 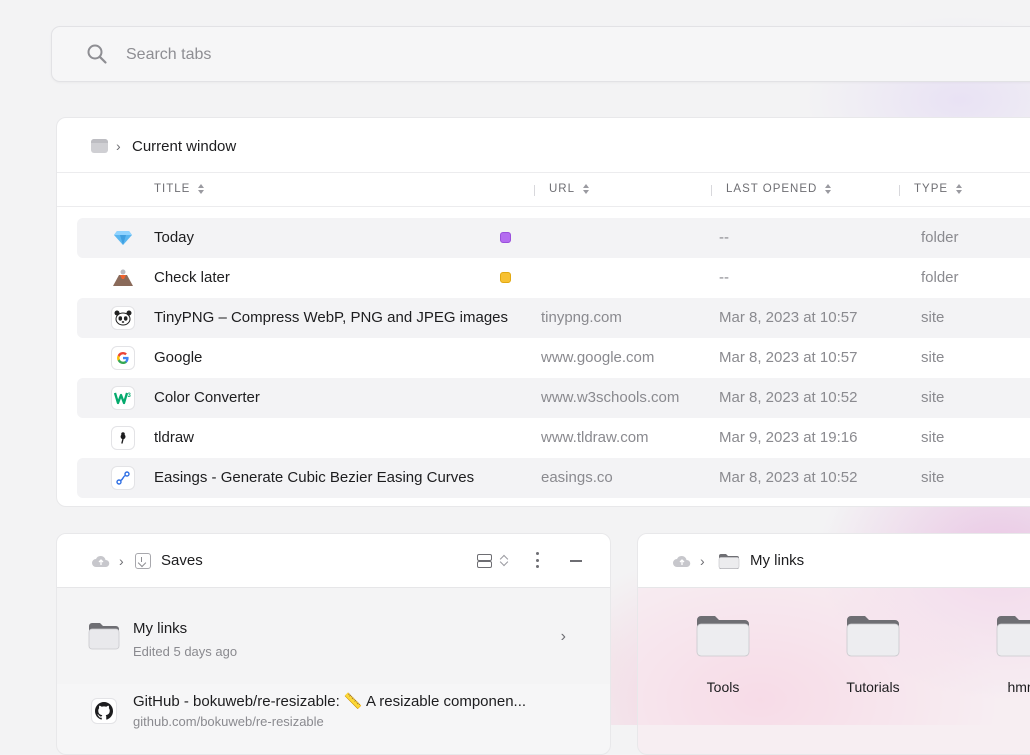 What do you see at coordinates (174, 437) in the screenshot?
I see `row-title: tldraw` at bounding box center [174, 437].